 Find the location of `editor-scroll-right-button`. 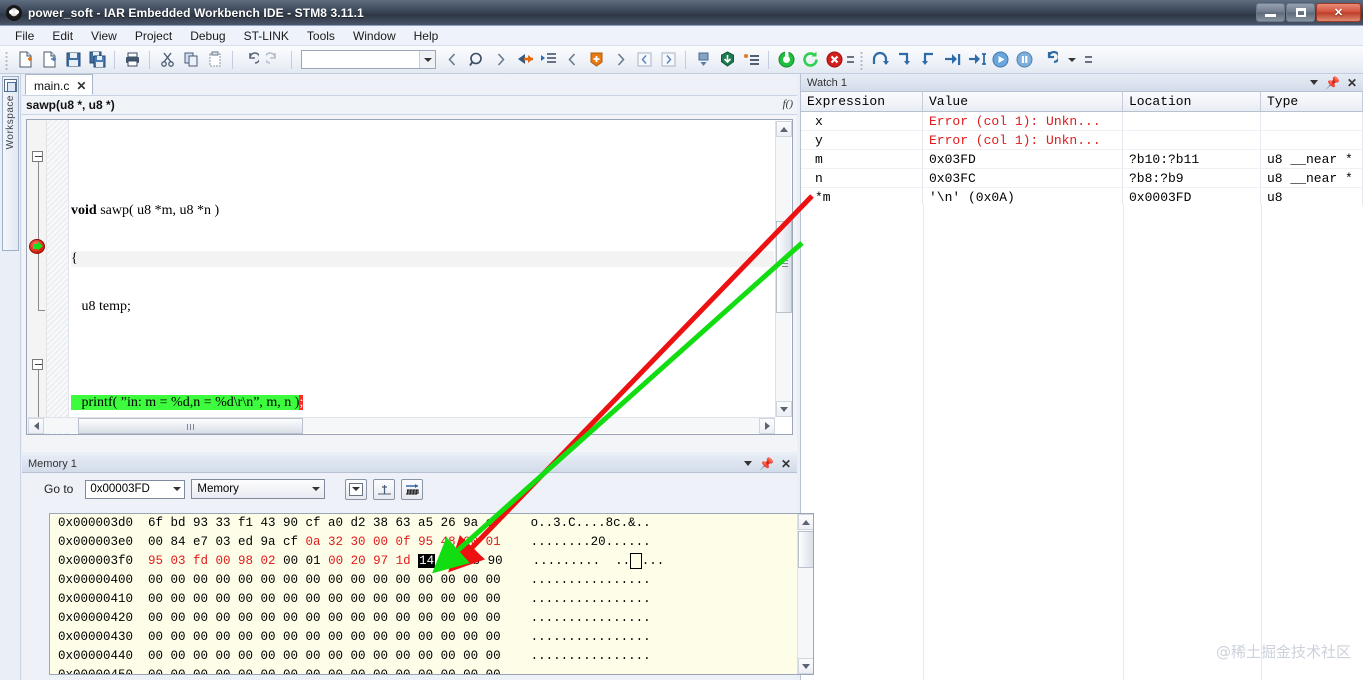

editor-scroll-right-button is located at coordinates (767, 426).